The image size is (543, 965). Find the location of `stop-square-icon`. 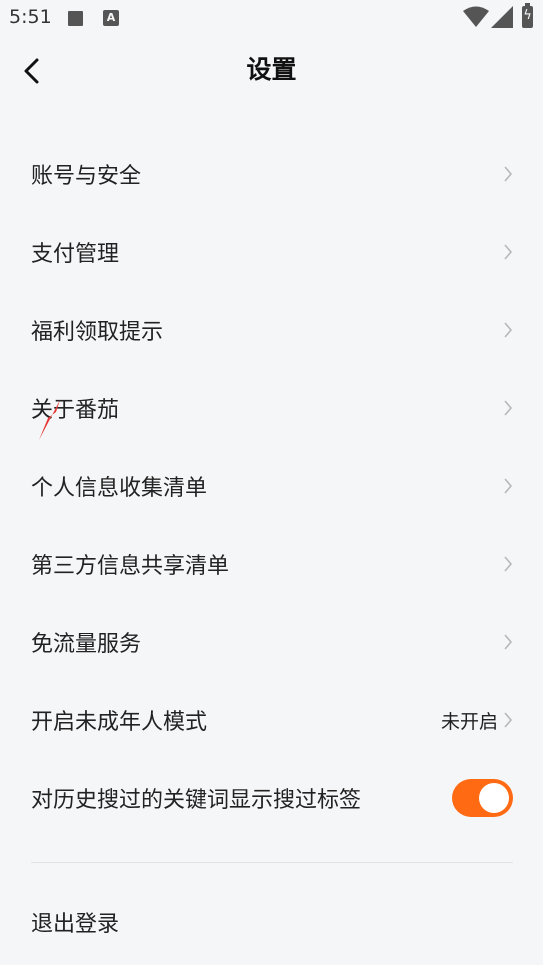

stop-square-icon is located at coordinates (75, 18).